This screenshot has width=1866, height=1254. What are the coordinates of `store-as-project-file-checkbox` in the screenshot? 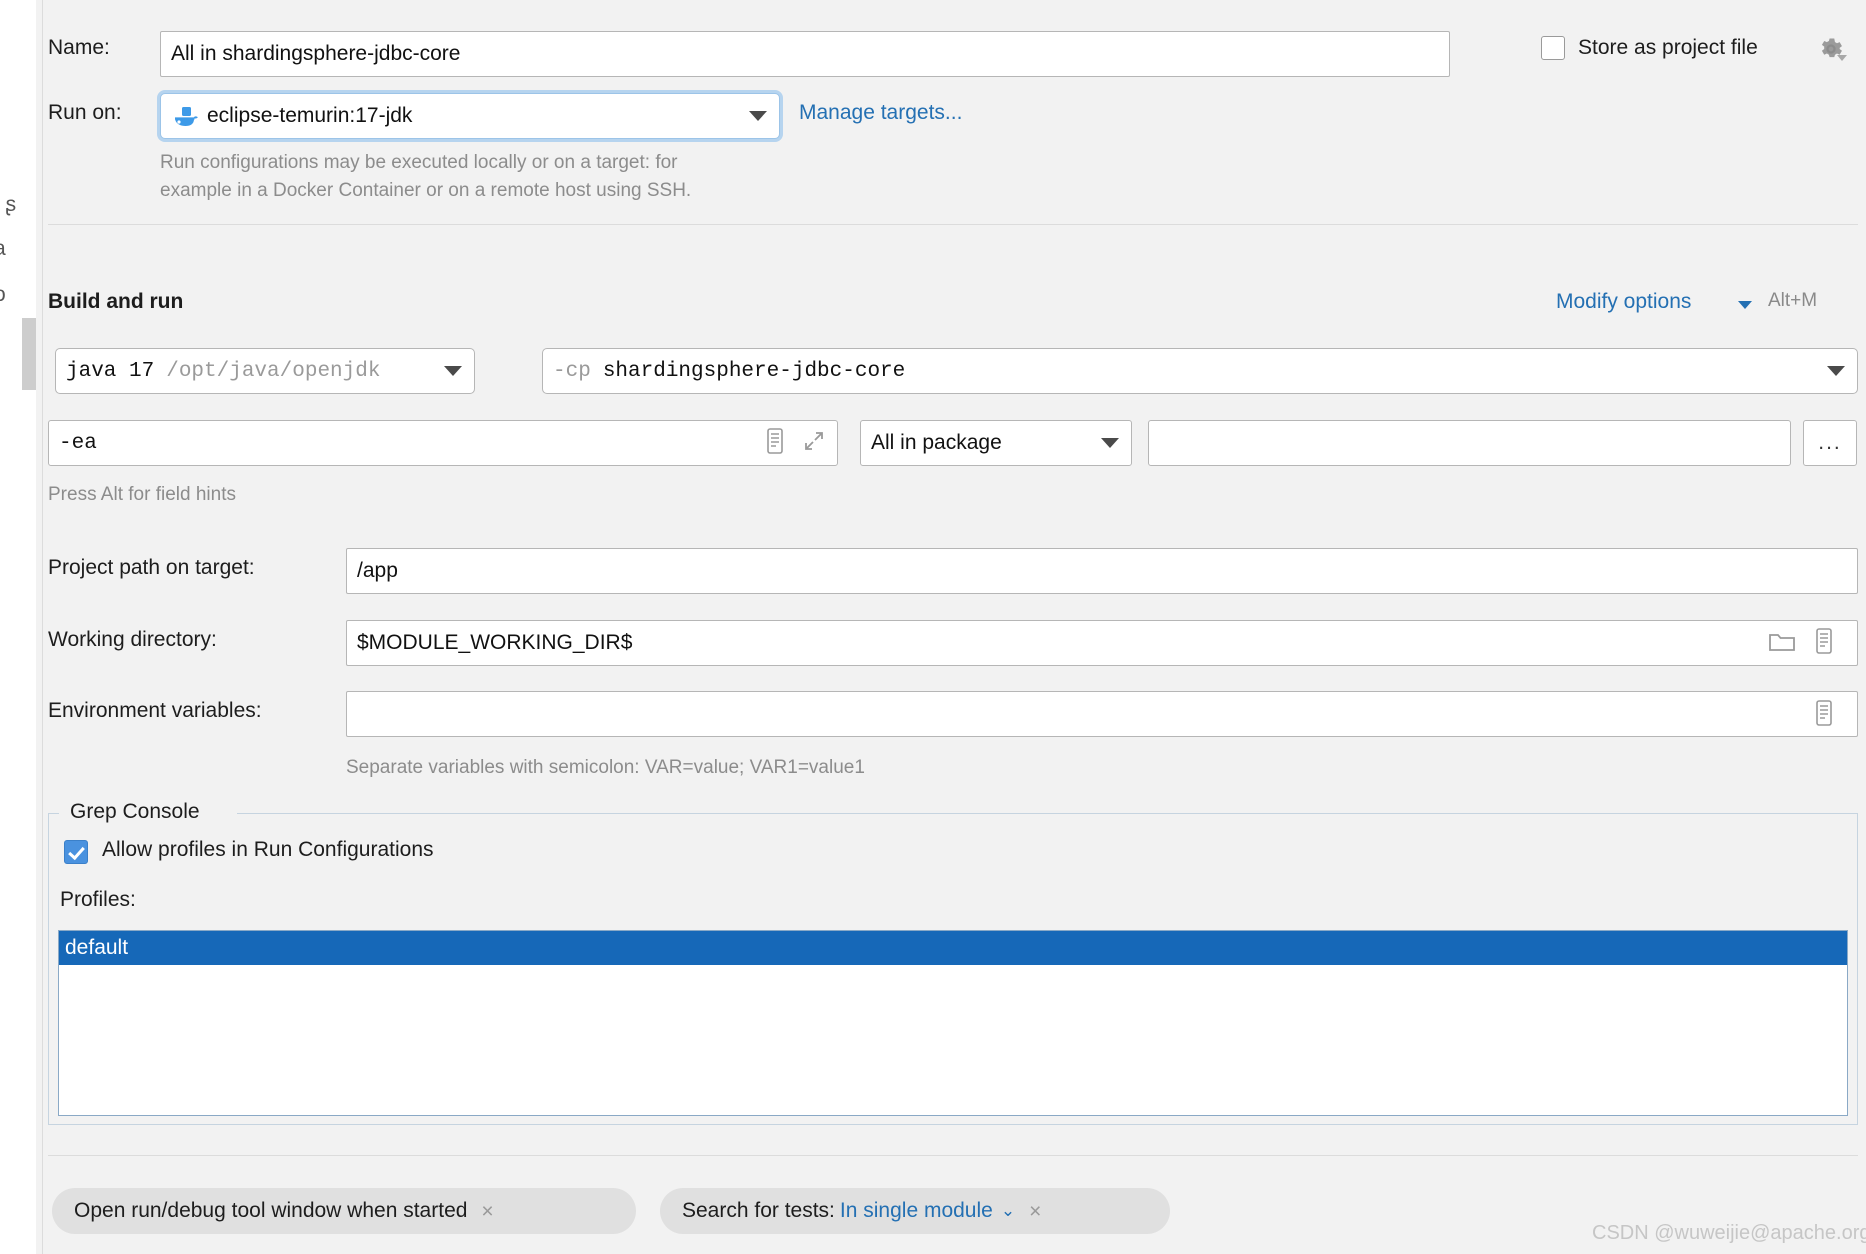 It's located at (1553, 48).